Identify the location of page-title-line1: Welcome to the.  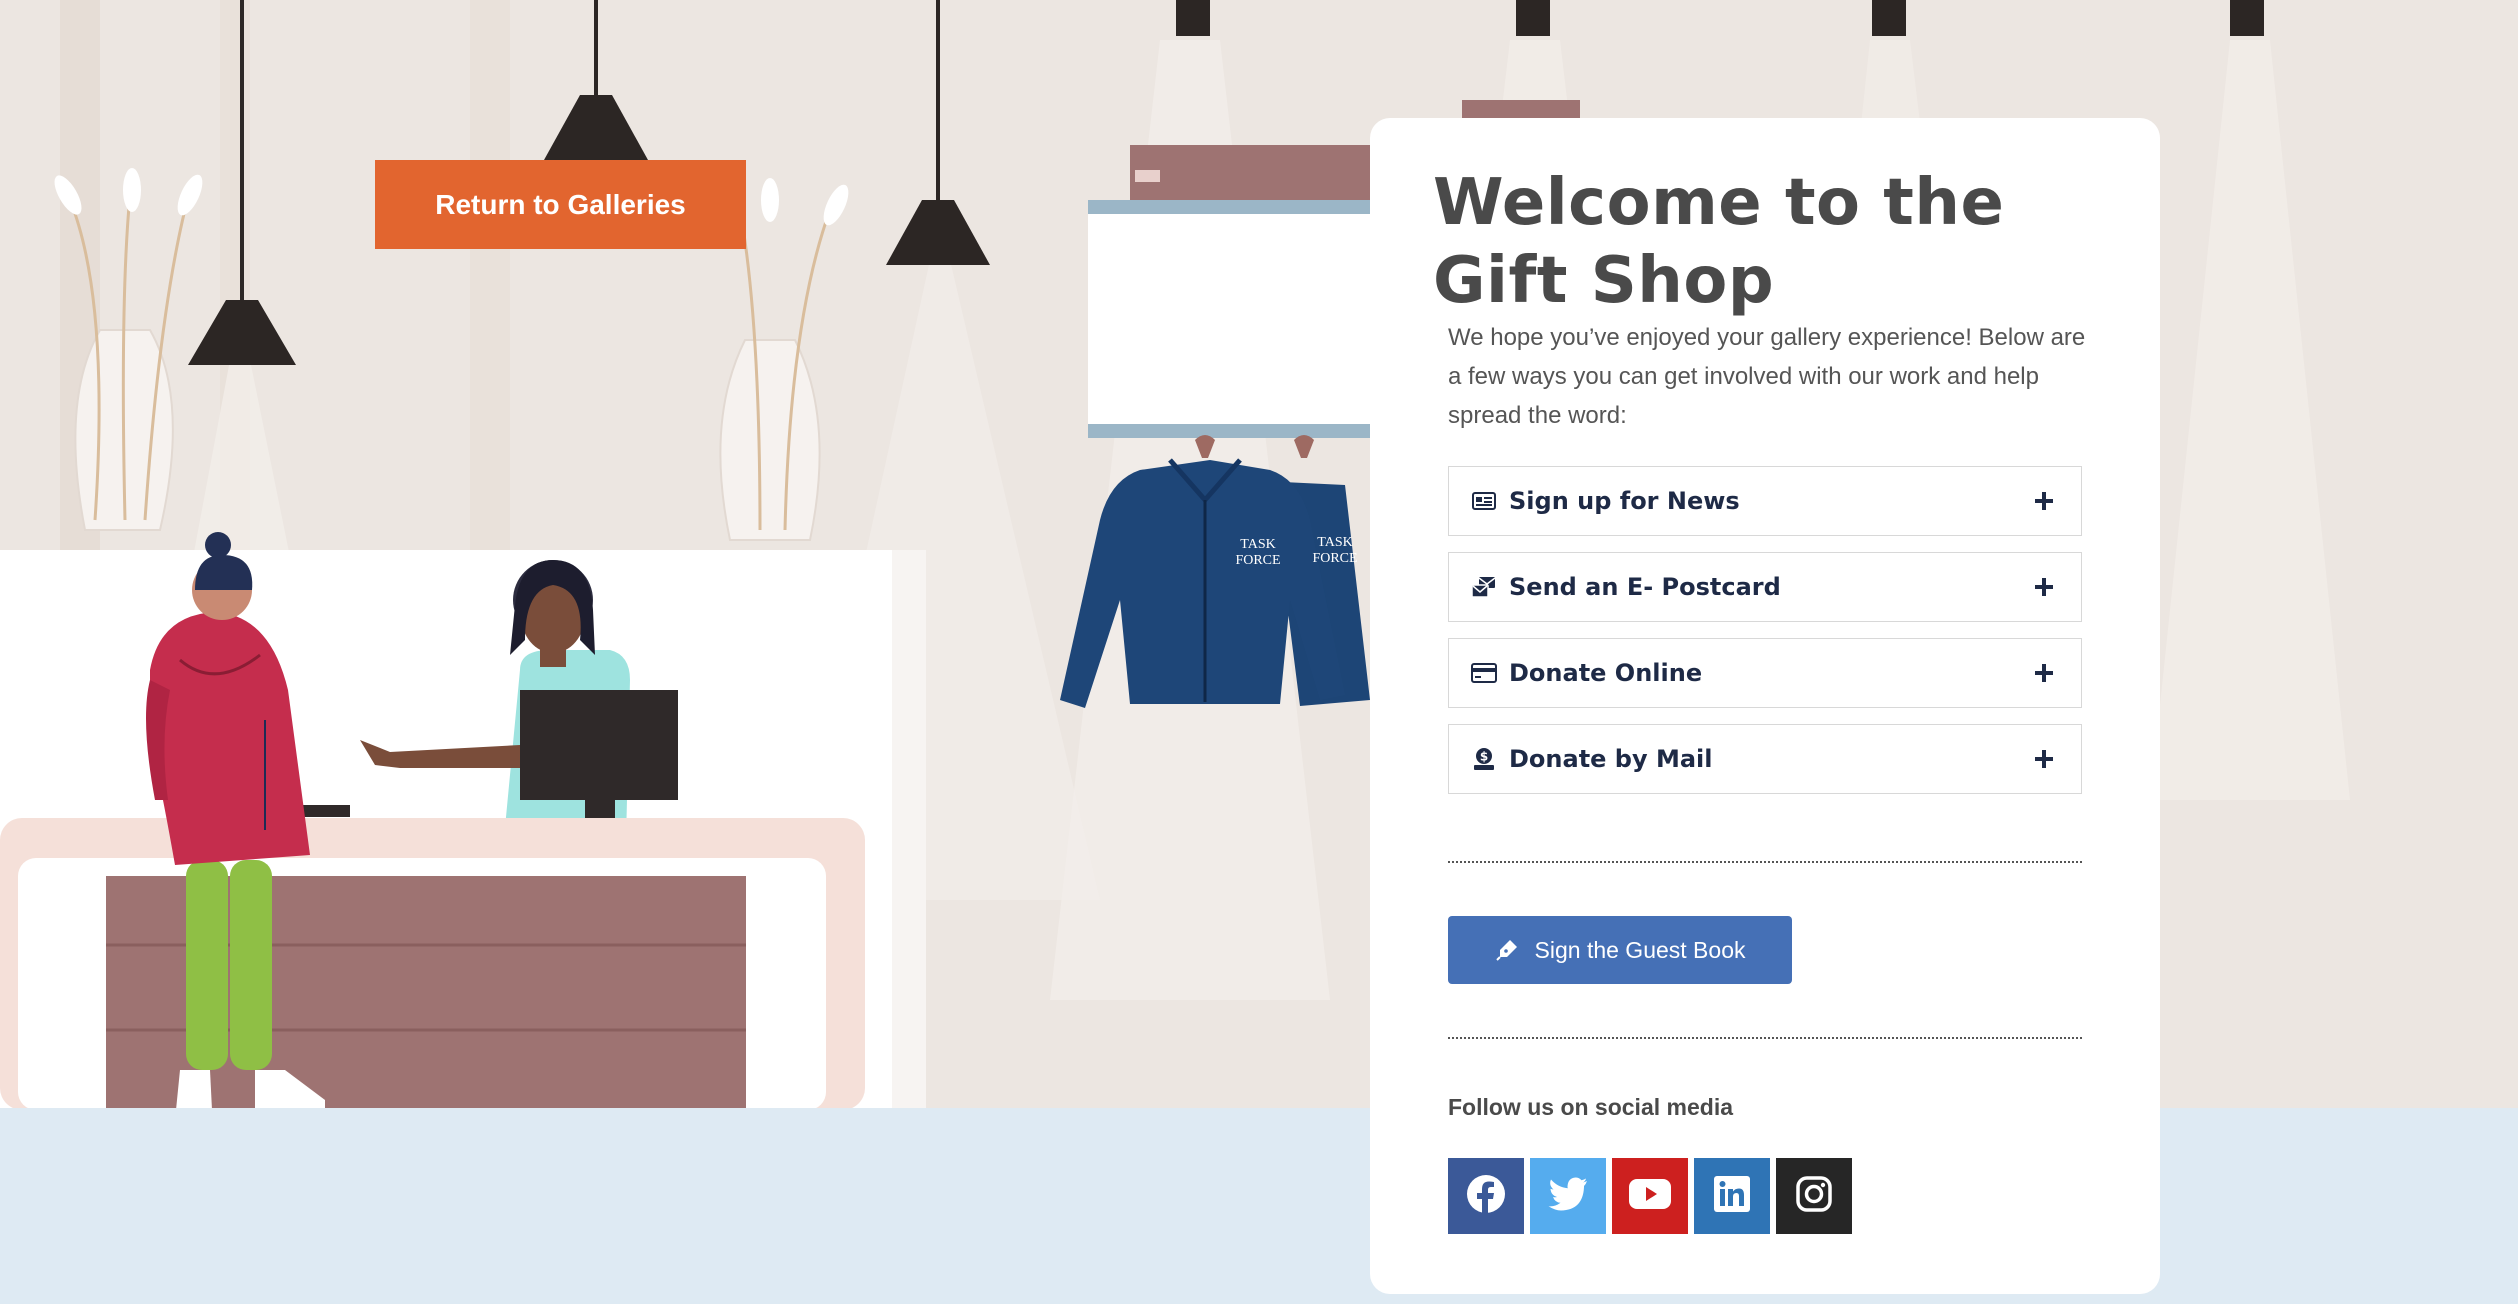
(1719, 203).